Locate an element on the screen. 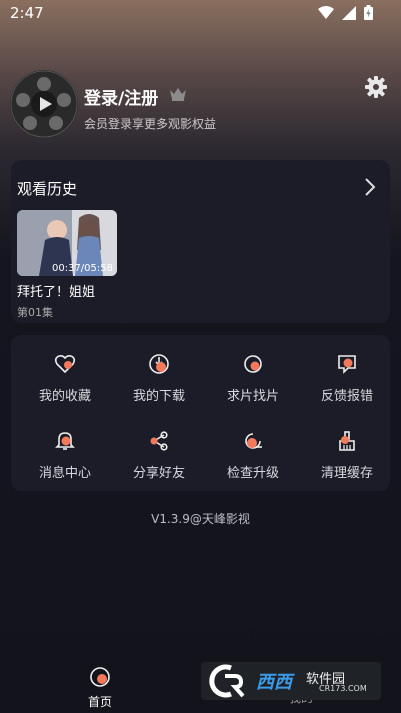 The width and height of the screenshot is (401, 713). gear-icon is located at coordinates (376, 89).